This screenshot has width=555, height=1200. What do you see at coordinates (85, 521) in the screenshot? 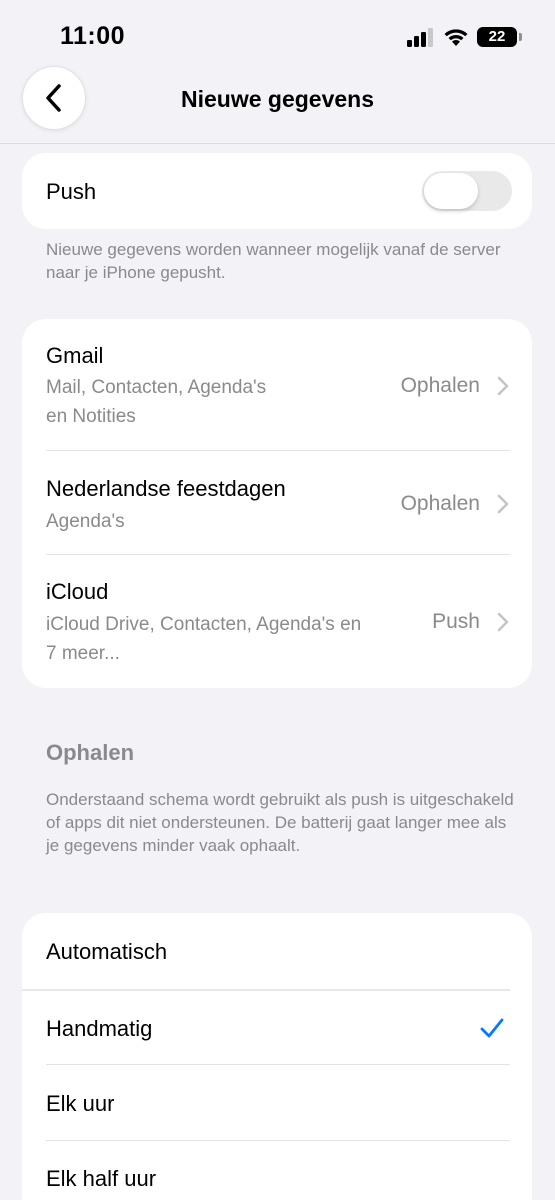
I see `account-sub: Agenda's` at bounding box center [85, 521].